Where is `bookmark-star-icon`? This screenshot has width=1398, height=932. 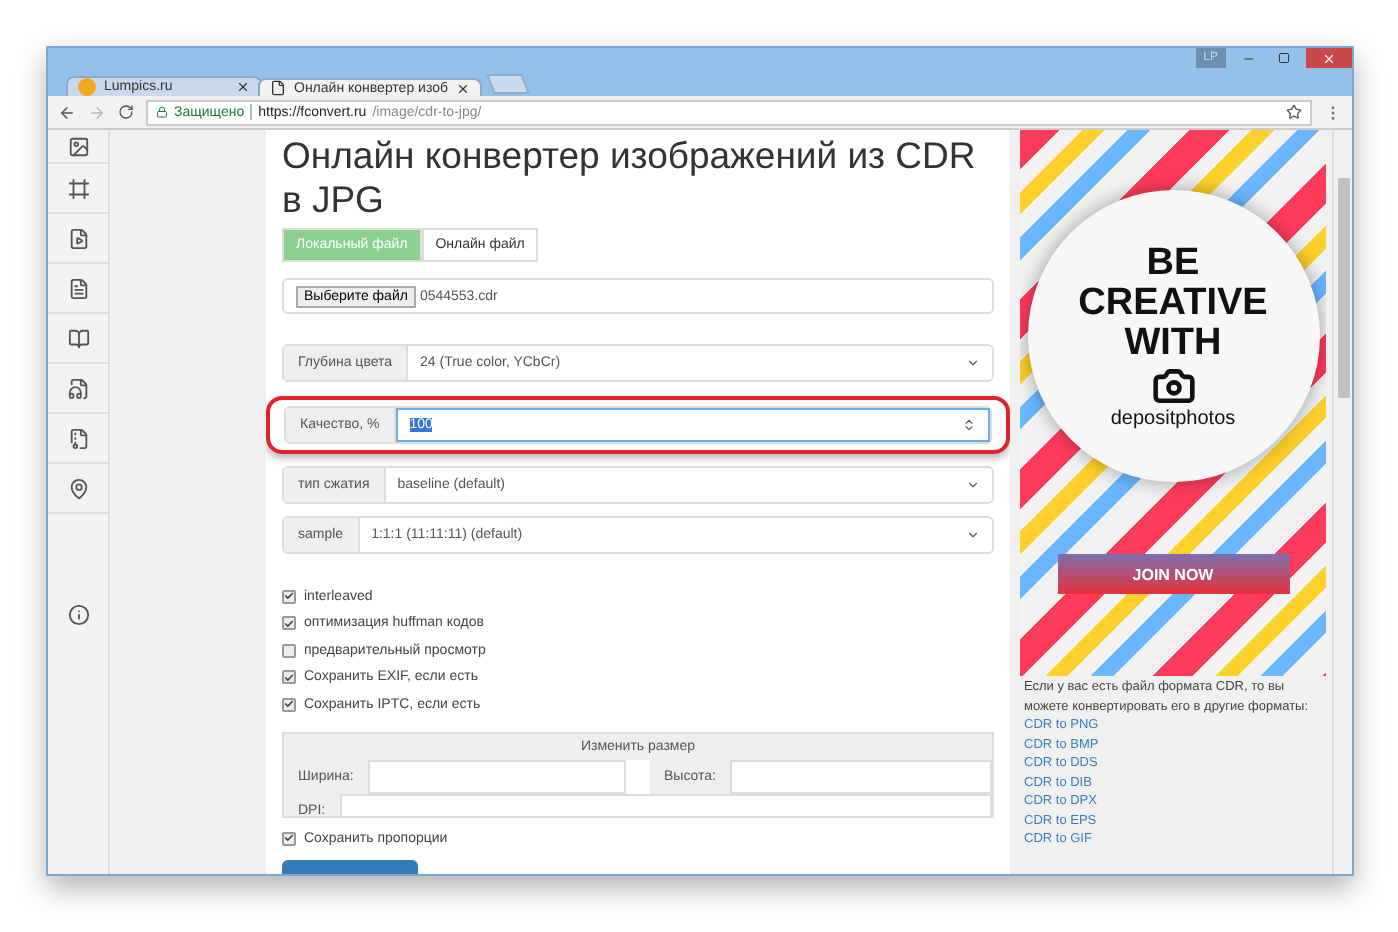 bookmark-star-icon is located at coordinates (1294, 112).